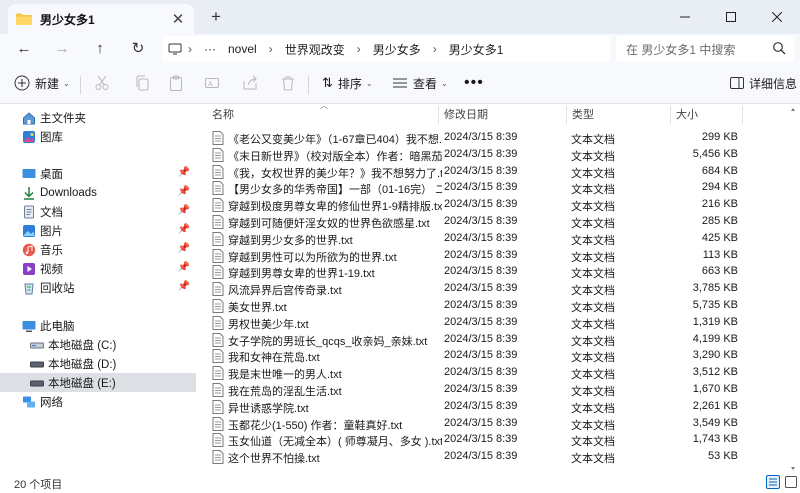 This screenshot has height=493, width=800. Describe the element at coordinates (98, 401) in the screenshot. I see `sidebar-item-network: 网络` at that location.